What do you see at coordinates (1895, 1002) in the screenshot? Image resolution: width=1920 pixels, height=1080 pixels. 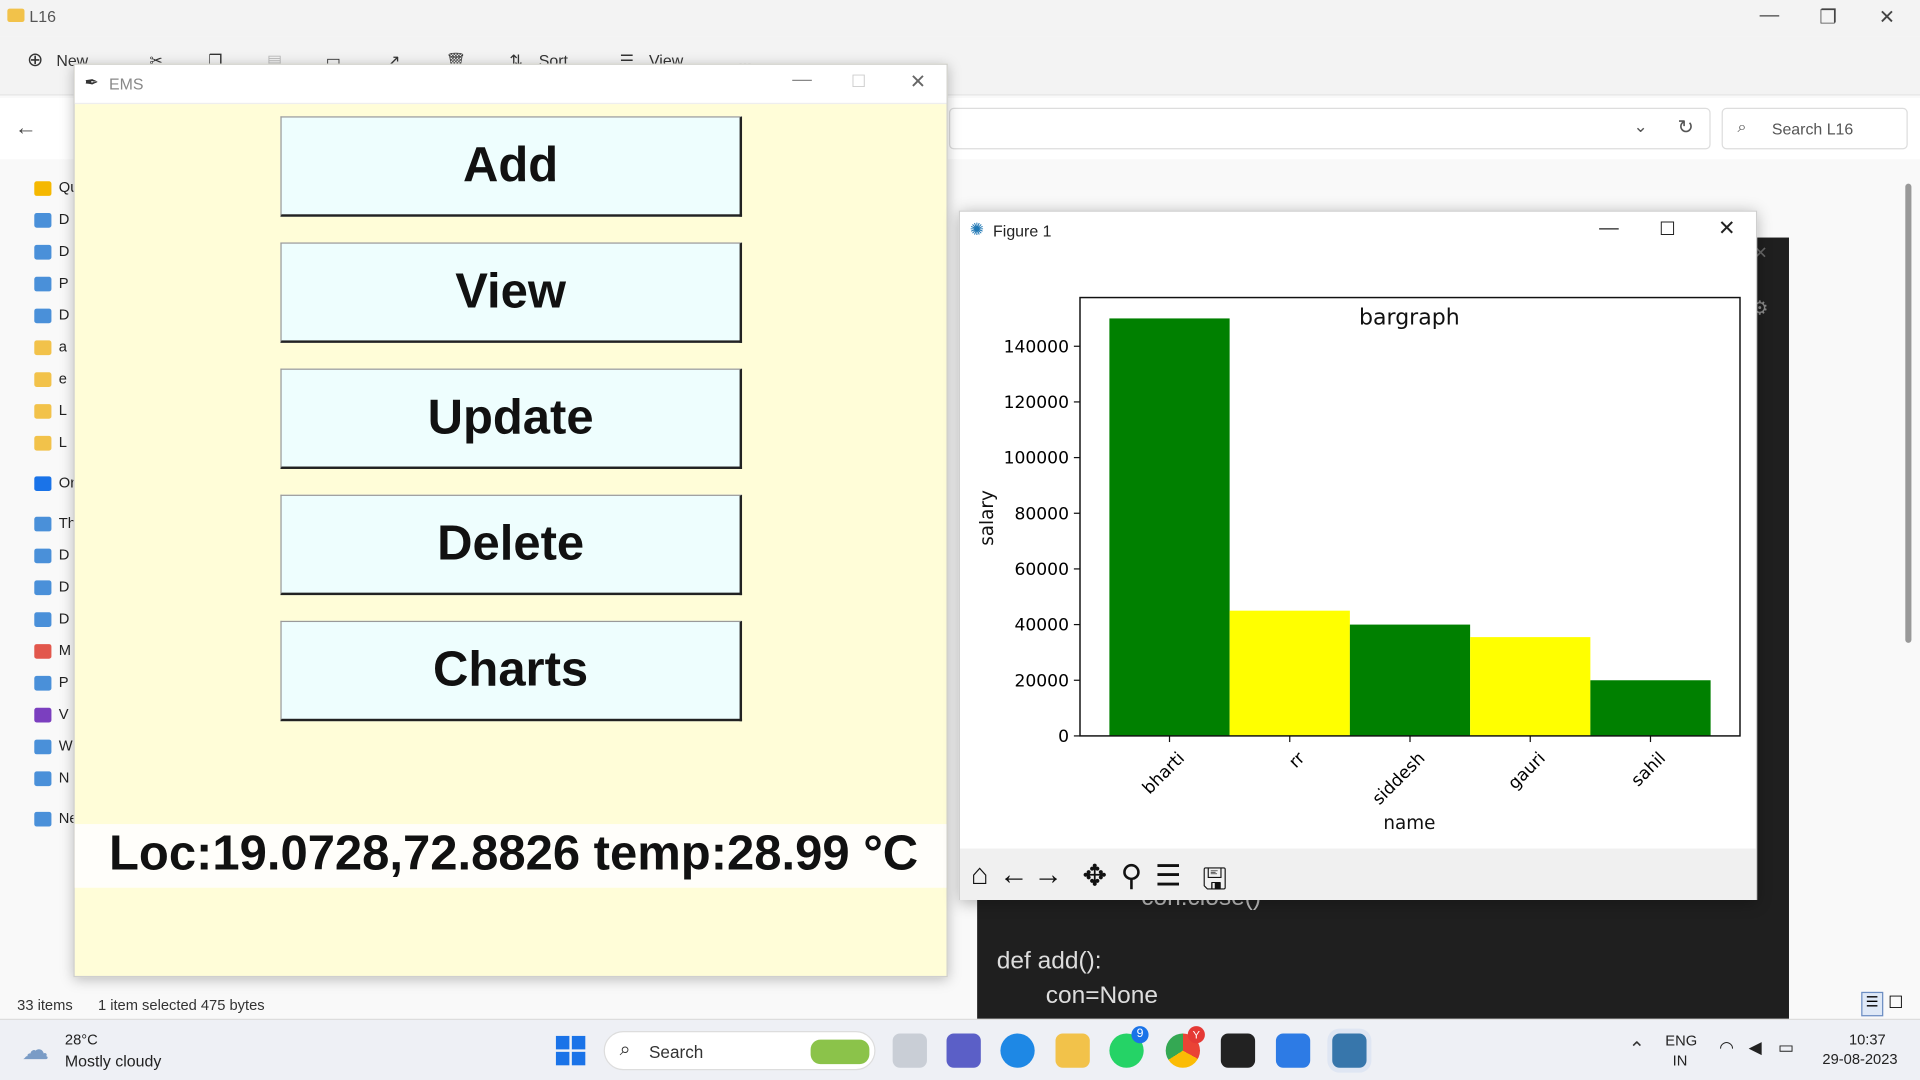 I see `tiles-view-icon: ☐` at bounding box center [1895, 1002].